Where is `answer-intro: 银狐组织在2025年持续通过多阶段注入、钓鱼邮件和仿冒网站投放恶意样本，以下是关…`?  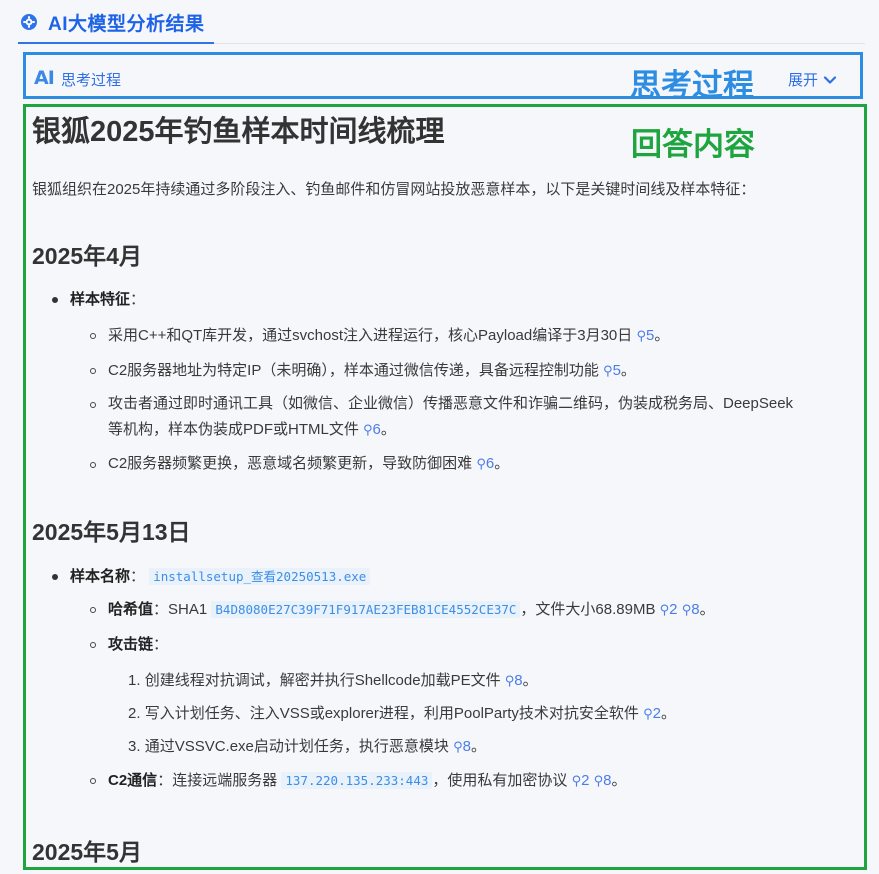
answer-intro: 银狐组织在2025年持续通过多阶段注入、钓鱼邮件和仿冒网站投放恶意样本，以下是关… is located at coordinates (394, 189).